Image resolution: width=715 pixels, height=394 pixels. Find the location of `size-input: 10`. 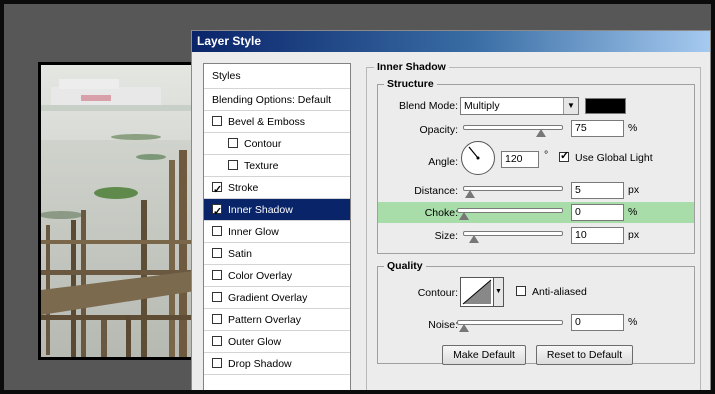

size-input: 10 is located at coordinates (597, 235).